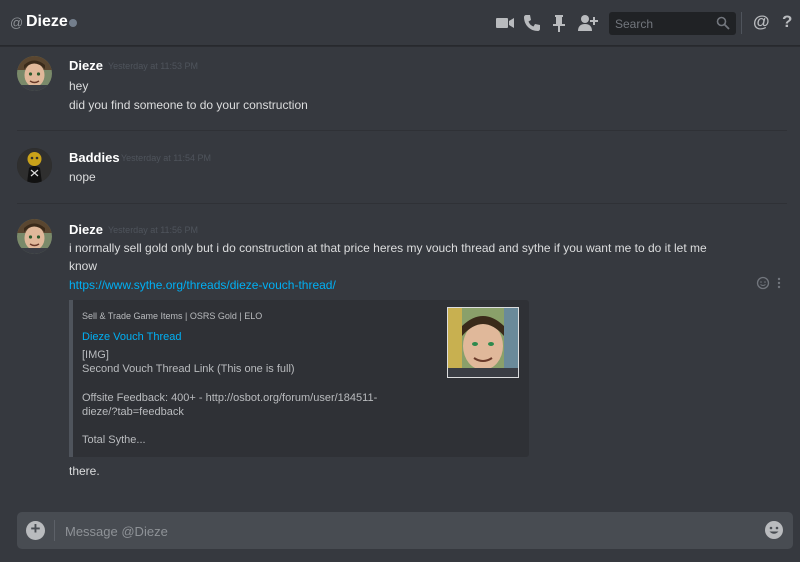 The image size is (800, 562). I want to click on message-text: nope, so click(82, 177).